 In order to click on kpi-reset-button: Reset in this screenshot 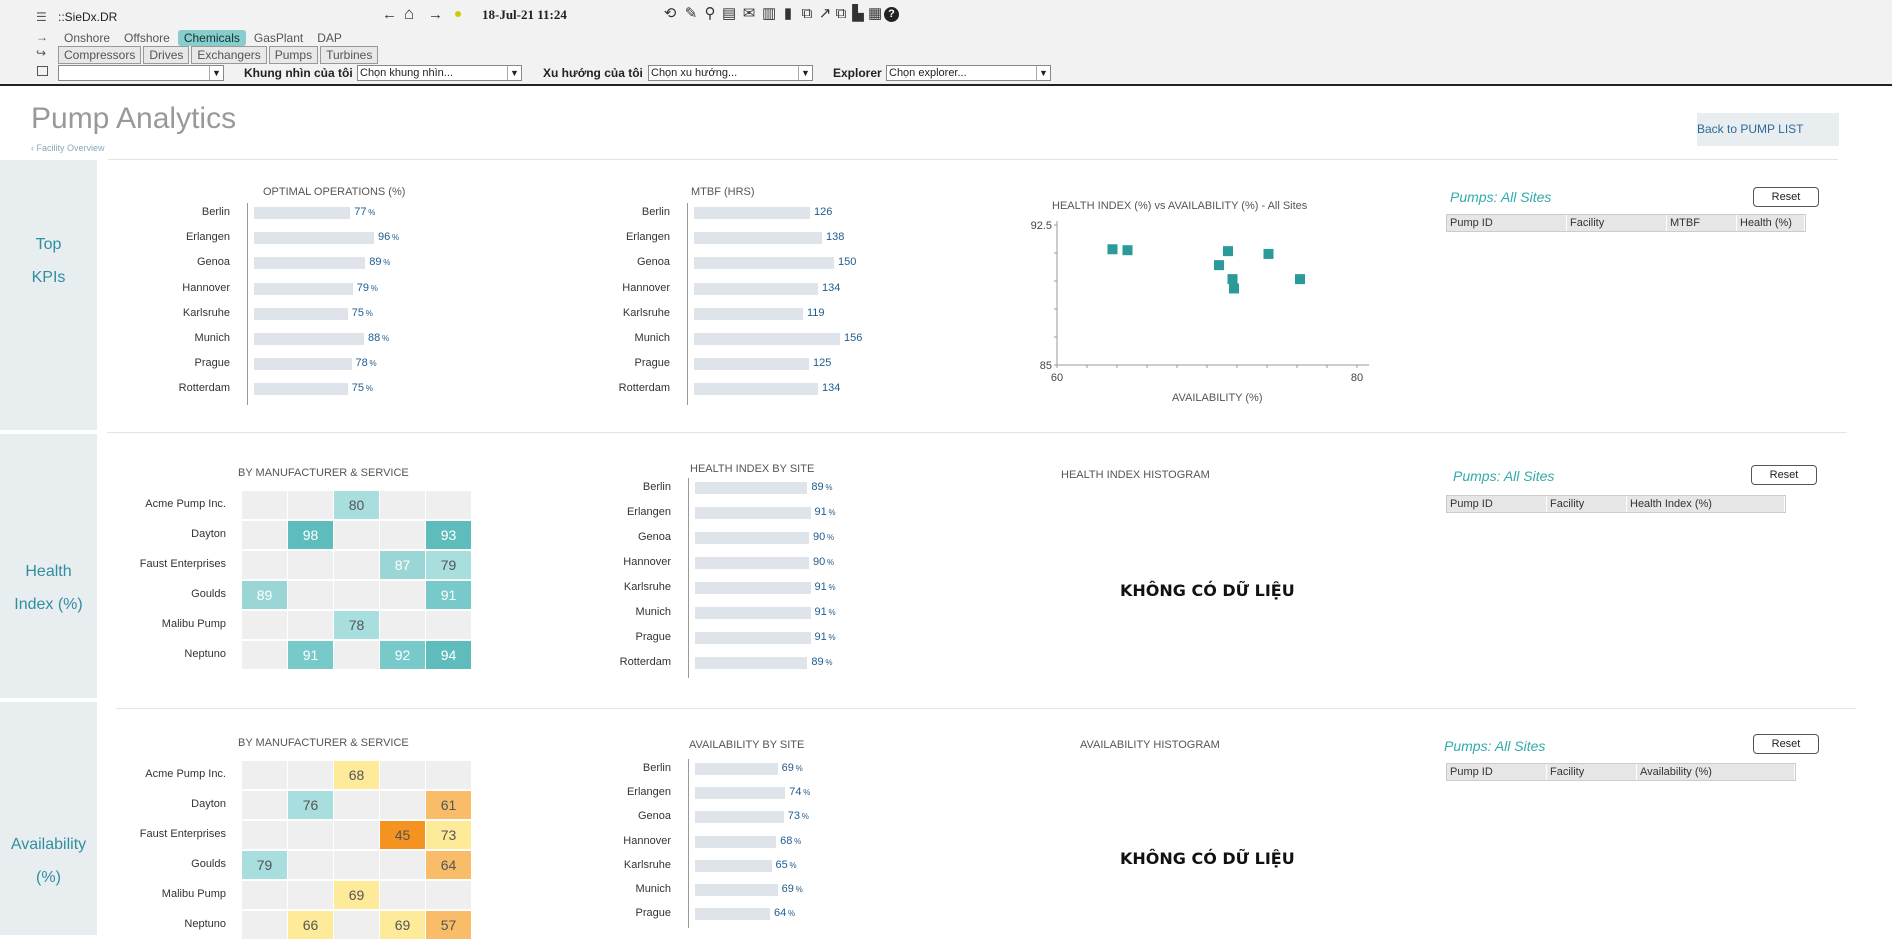, I will do `click(1786, 197)`.